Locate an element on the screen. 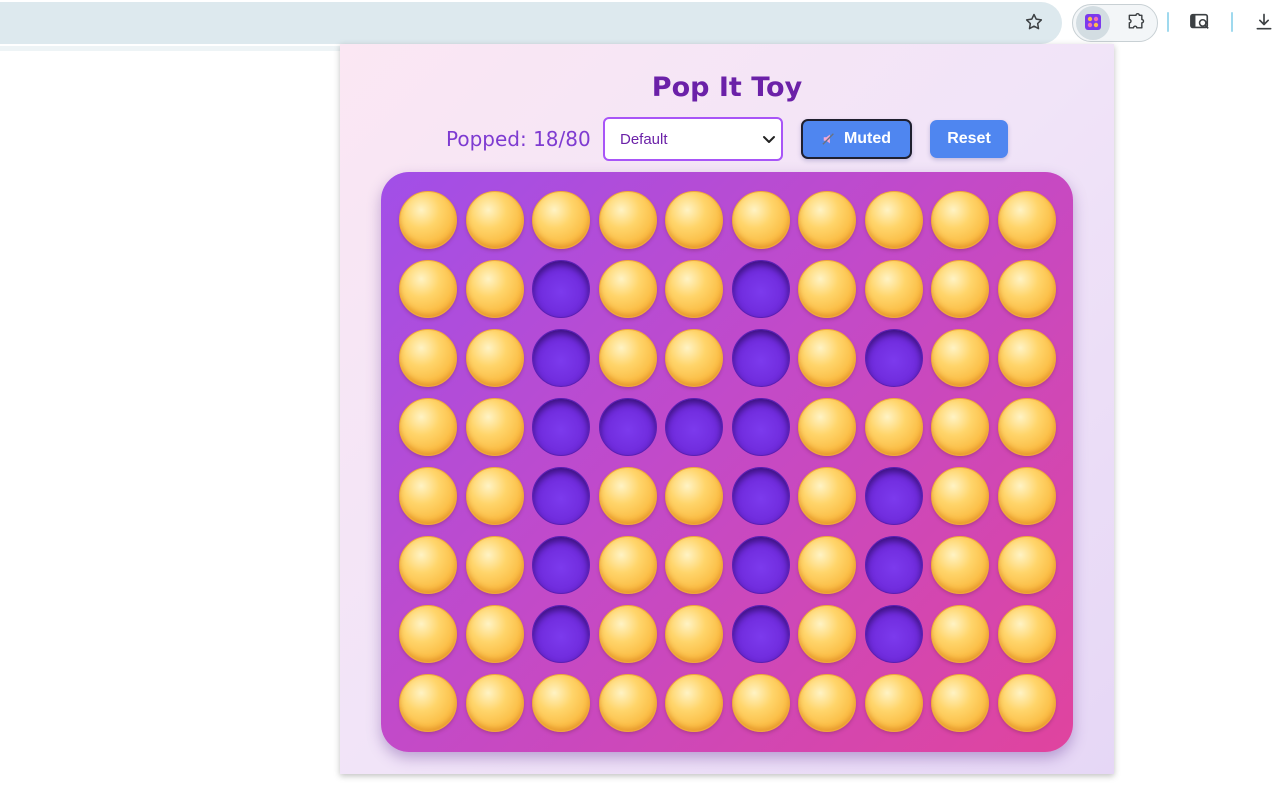  toolbar-divider is located at coordinates (170, 48).